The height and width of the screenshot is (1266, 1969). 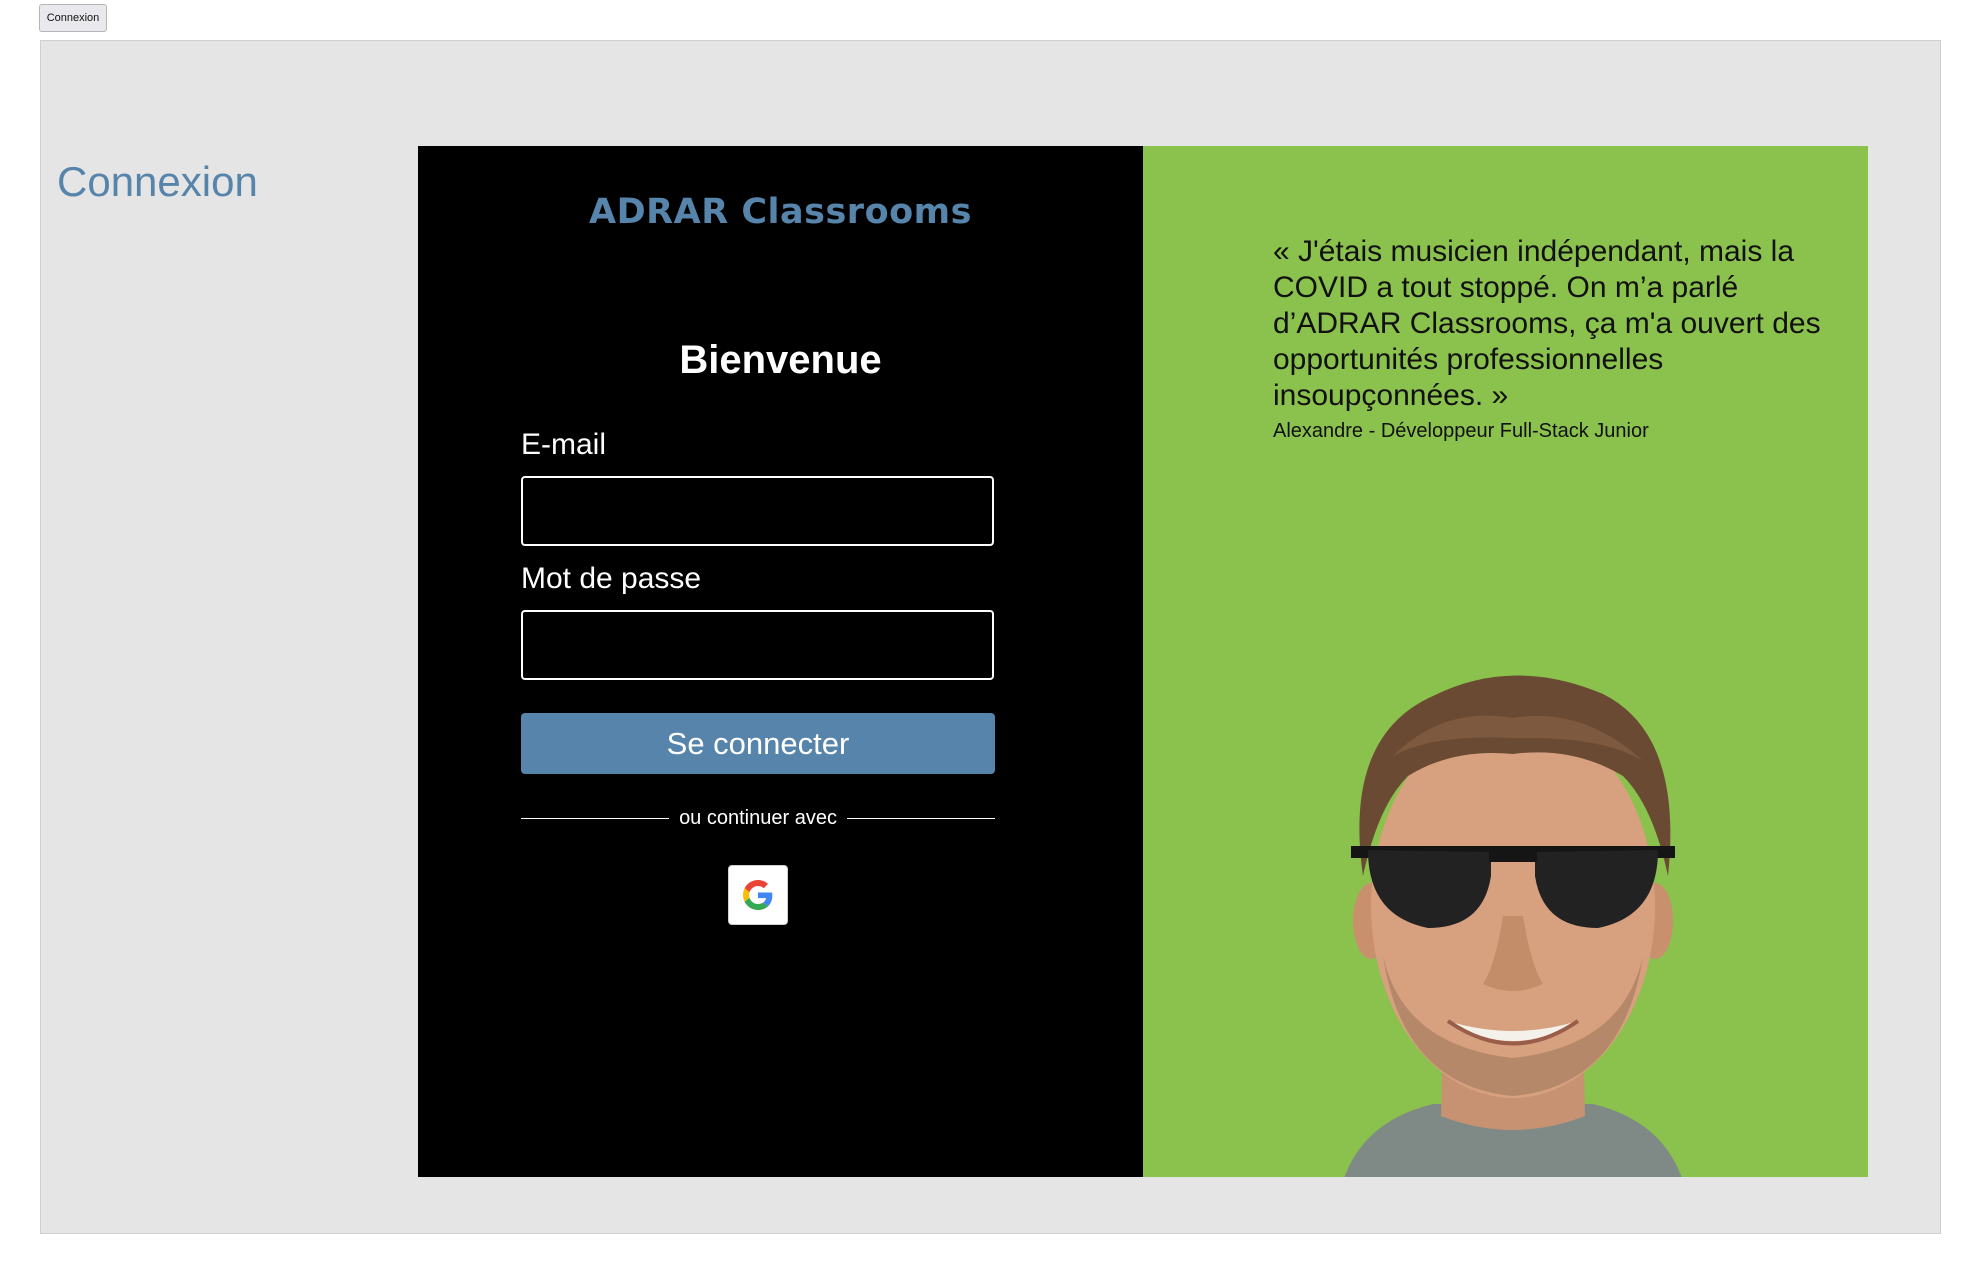 I want to click on google-icon, so click(x=758, y=895).